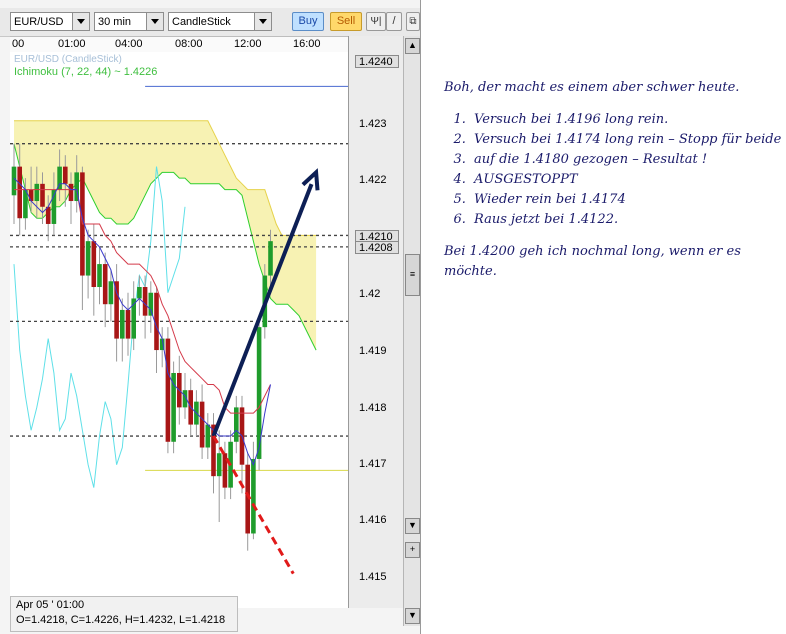  I want to click on y-tick-label: 1.416, so click(373, 520).